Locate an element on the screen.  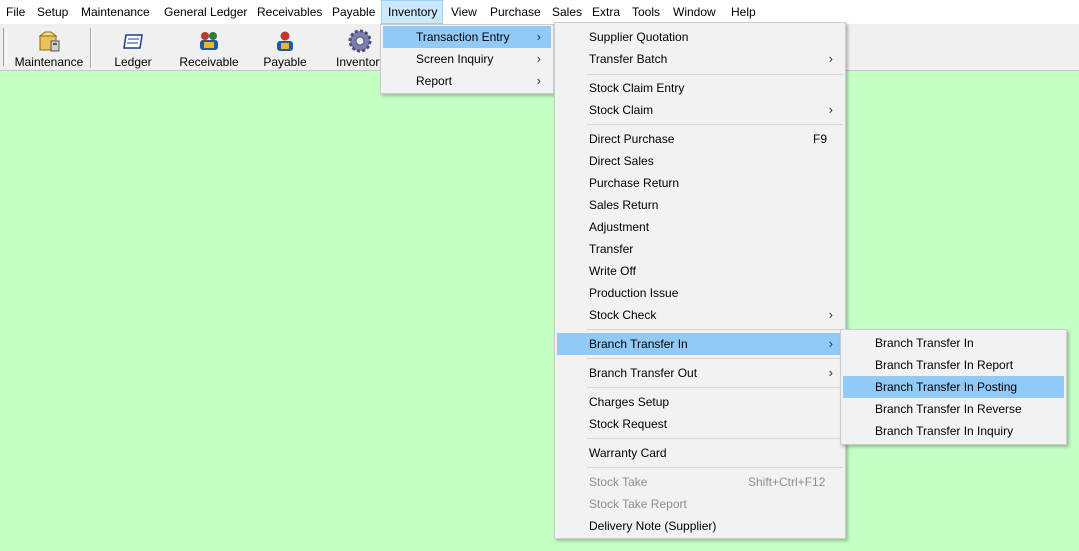
menu-item-direct-purchase: Direct Purchase F9 is located at coordinates (700, 139).